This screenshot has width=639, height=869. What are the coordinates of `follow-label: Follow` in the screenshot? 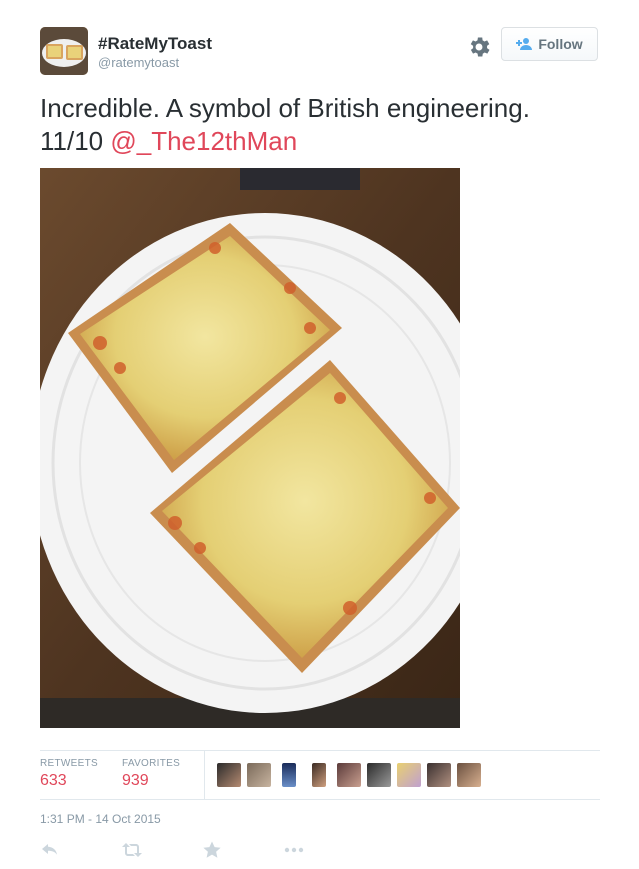 It's located at (560, 44).